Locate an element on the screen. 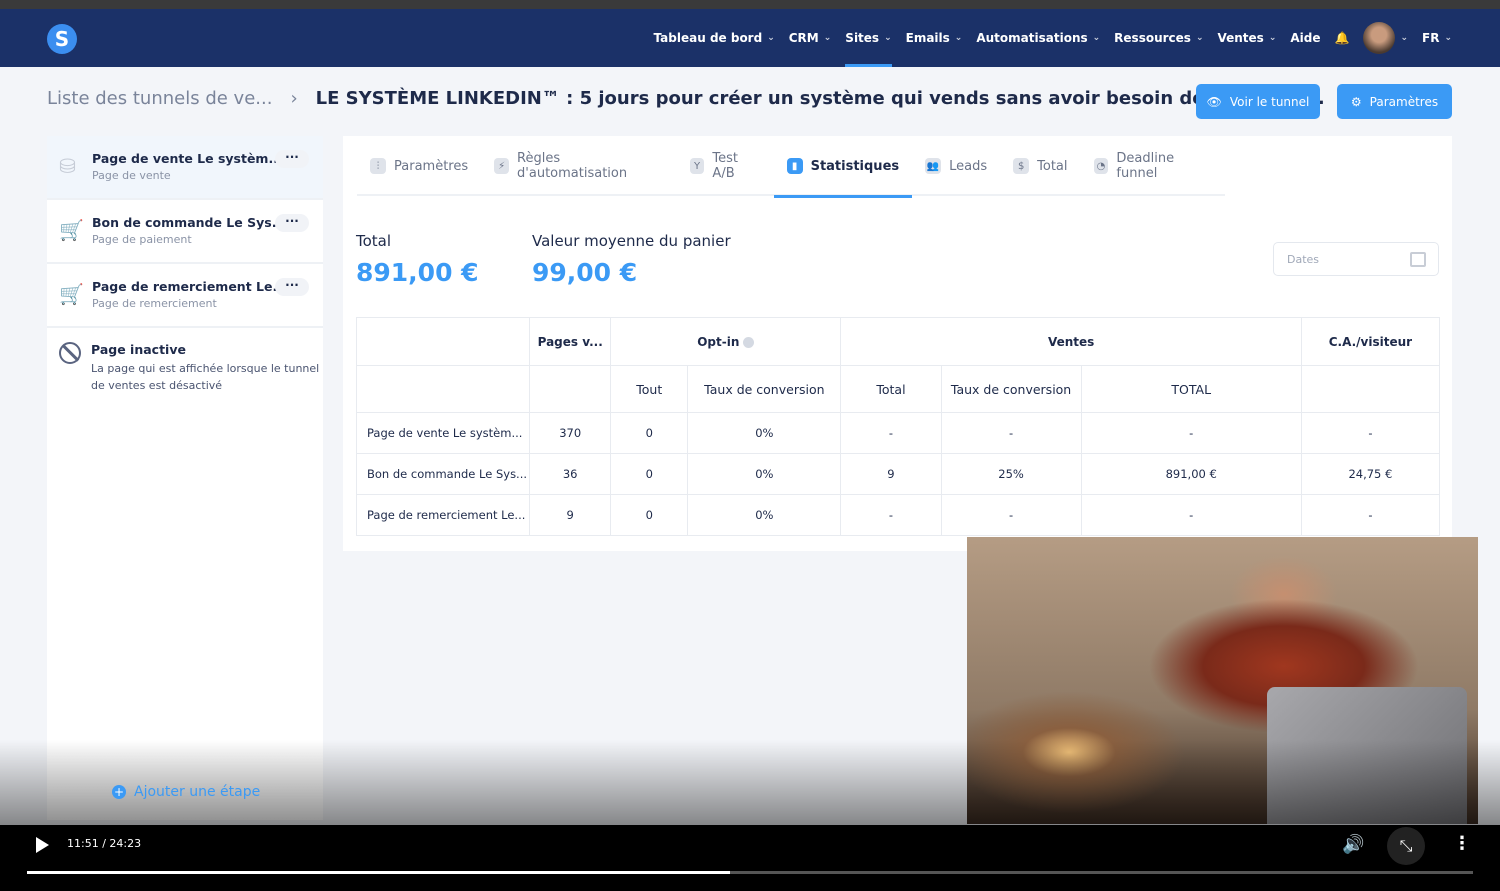 The height and width of the screenshot is (891, 1500). tab-test-a-b: Y Test A/B is located at coordinates (725, 166).